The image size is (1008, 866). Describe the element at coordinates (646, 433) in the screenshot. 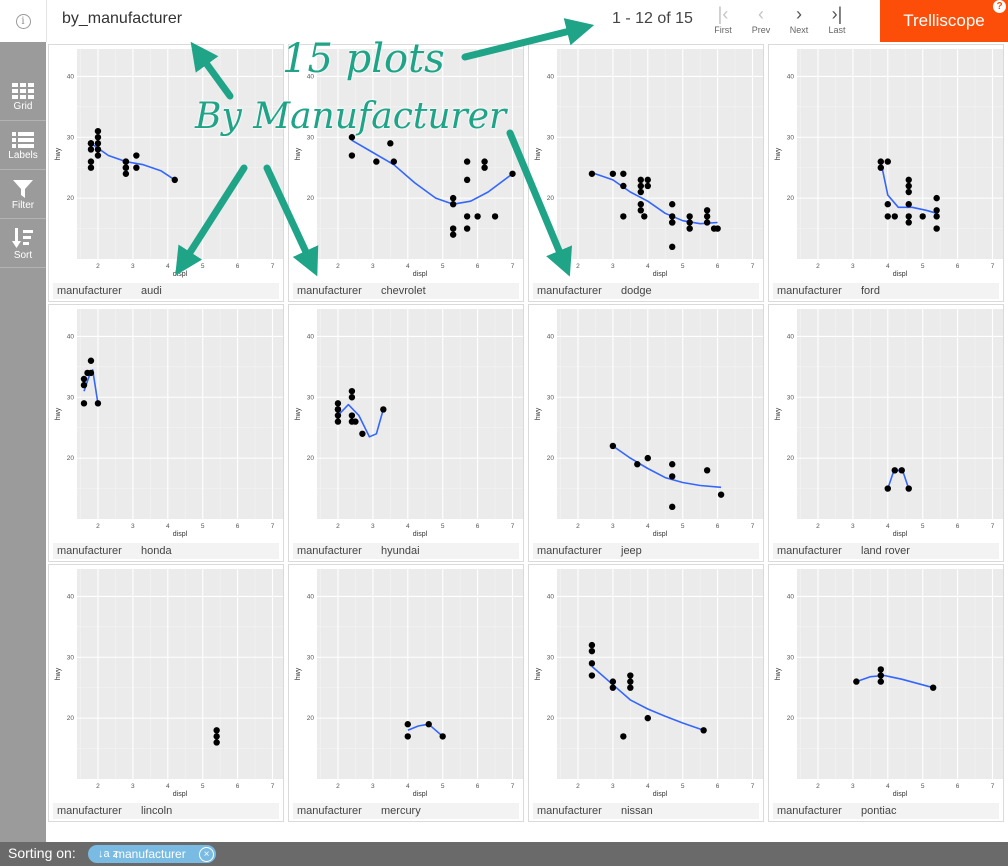

I see `panel-jeep: 2 3 4 5 6 7 20 30 40 displ hwy manufacturer jeep` at that location.